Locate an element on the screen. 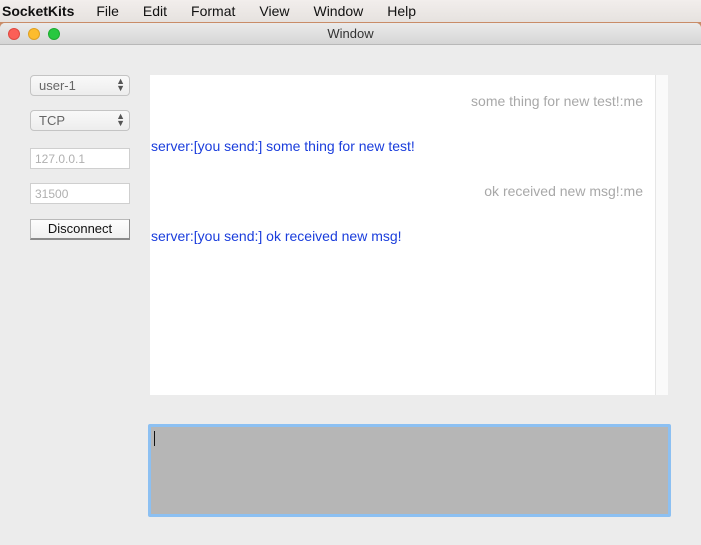  message-me: some thing for new test!:me is located at coordinates (557, 101).